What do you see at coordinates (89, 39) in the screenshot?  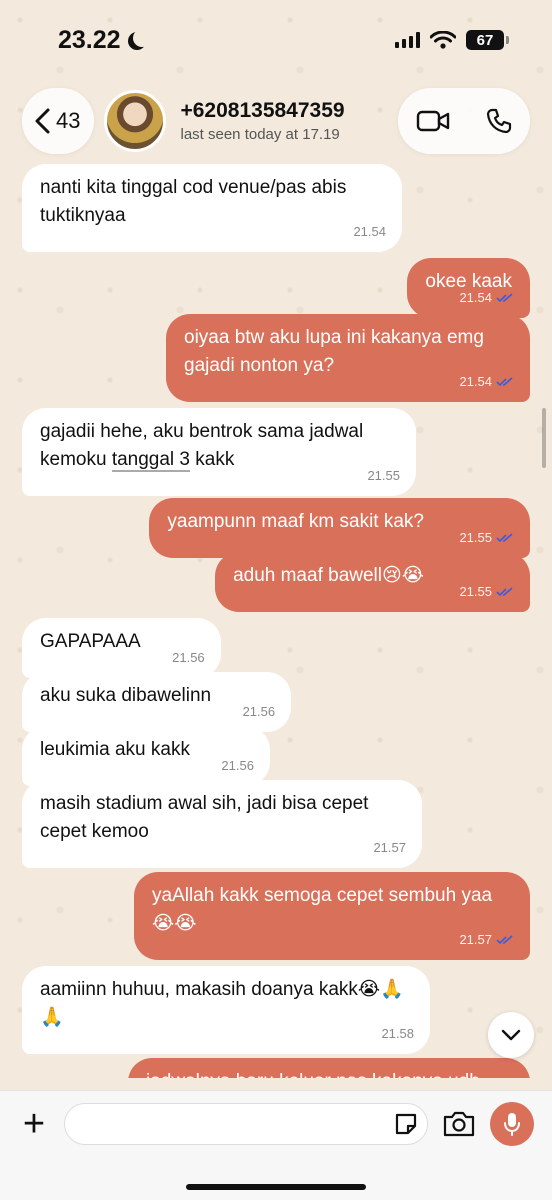 I see `status-time: 23.22` at bounding box center [89, 39].